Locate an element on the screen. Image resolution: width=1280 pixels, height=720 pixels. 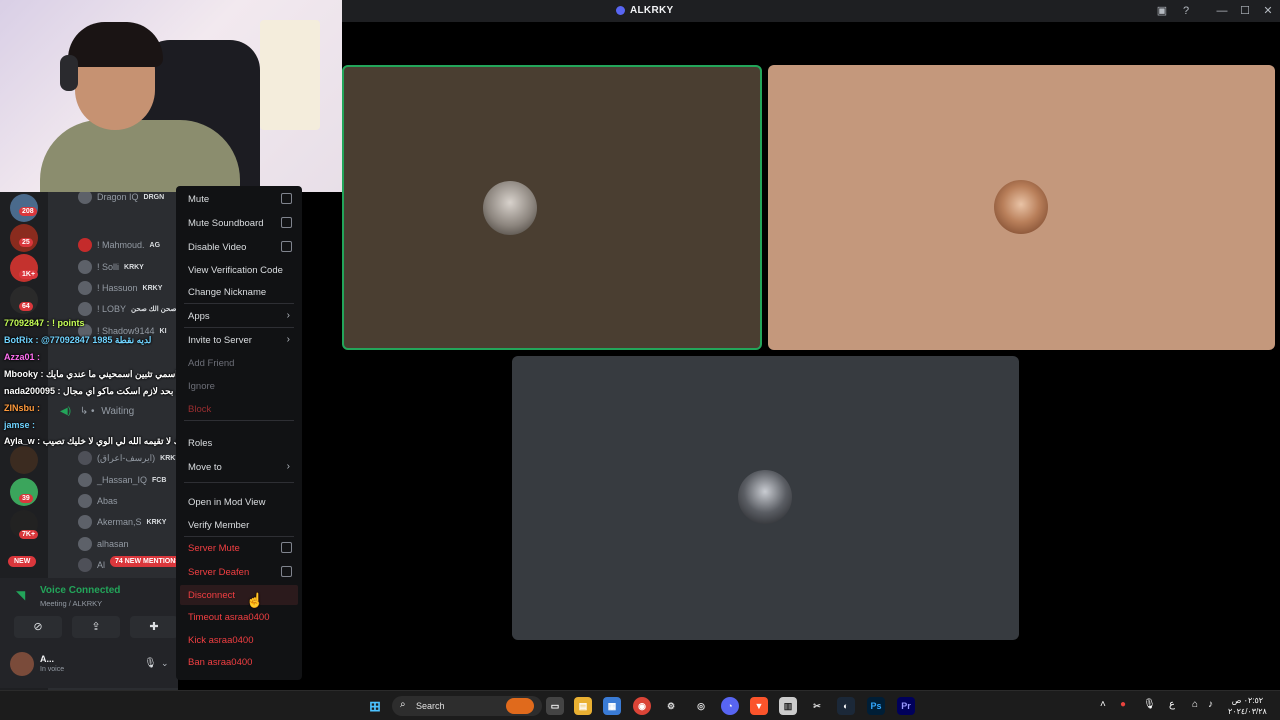
member-name: ! Solli is located at coordinates (108, 267).